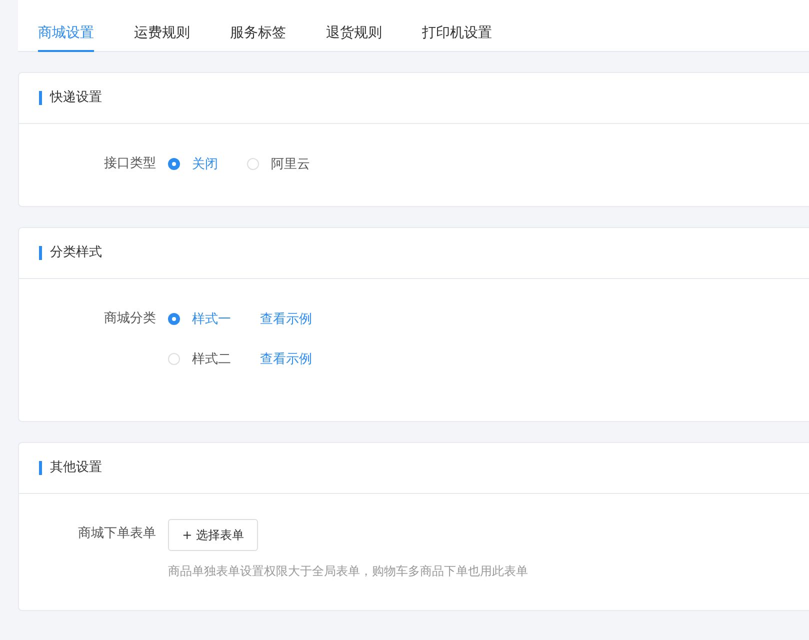 This screenshot has height=640, width=809. I want to click on tab: 退货规则, so click(354, 26).